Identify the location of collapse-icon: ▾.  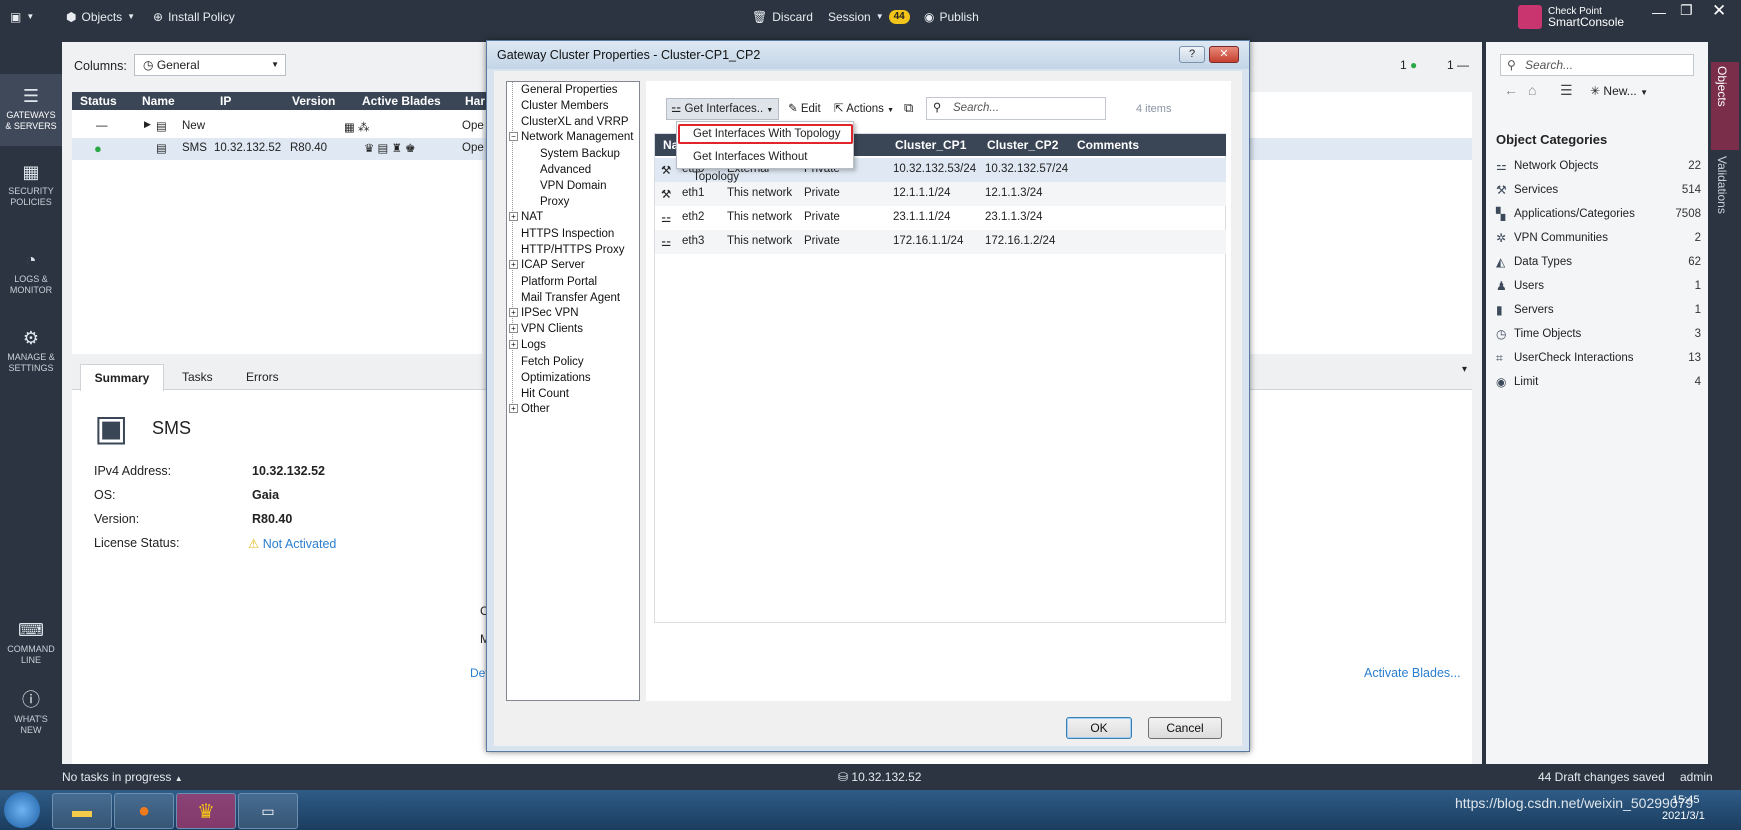
(1464, 369).